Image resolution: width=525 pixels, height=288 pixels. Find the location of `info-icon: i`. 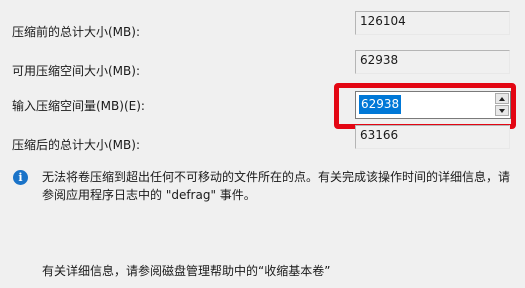

info-icon: i is located at coordinates (20, 177).